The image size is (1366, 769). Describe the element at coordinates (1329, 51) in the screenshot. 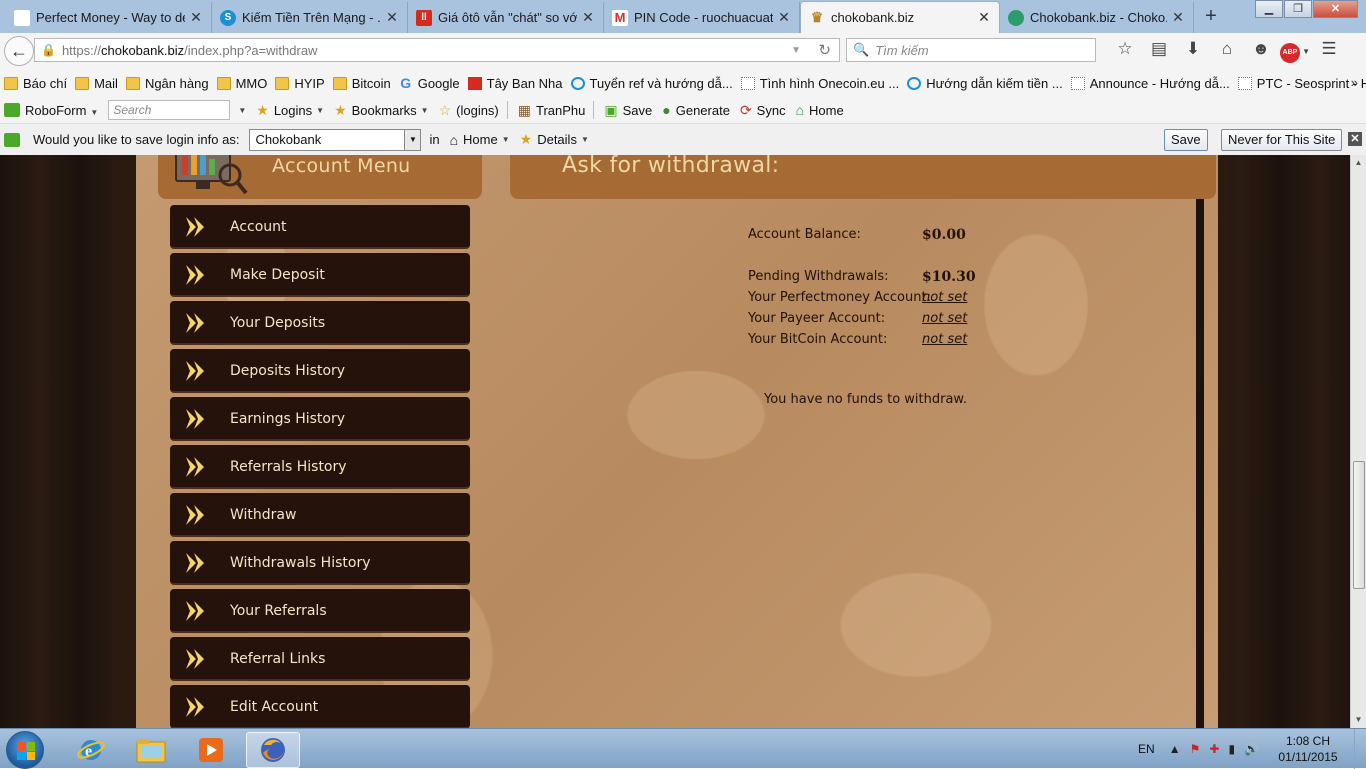

I see `menu-icon: ☰` at that location.